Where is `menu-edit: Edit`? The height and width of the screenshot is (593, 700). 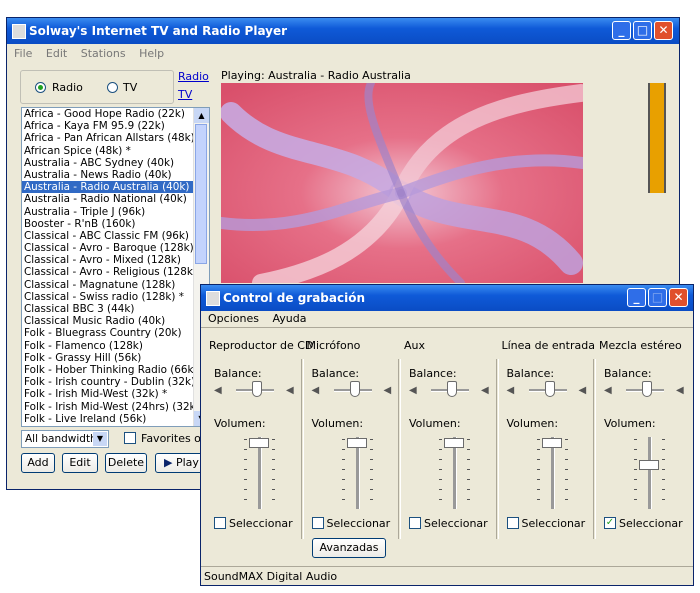
menu-edit: Edit is located at coordinates (56, 53).